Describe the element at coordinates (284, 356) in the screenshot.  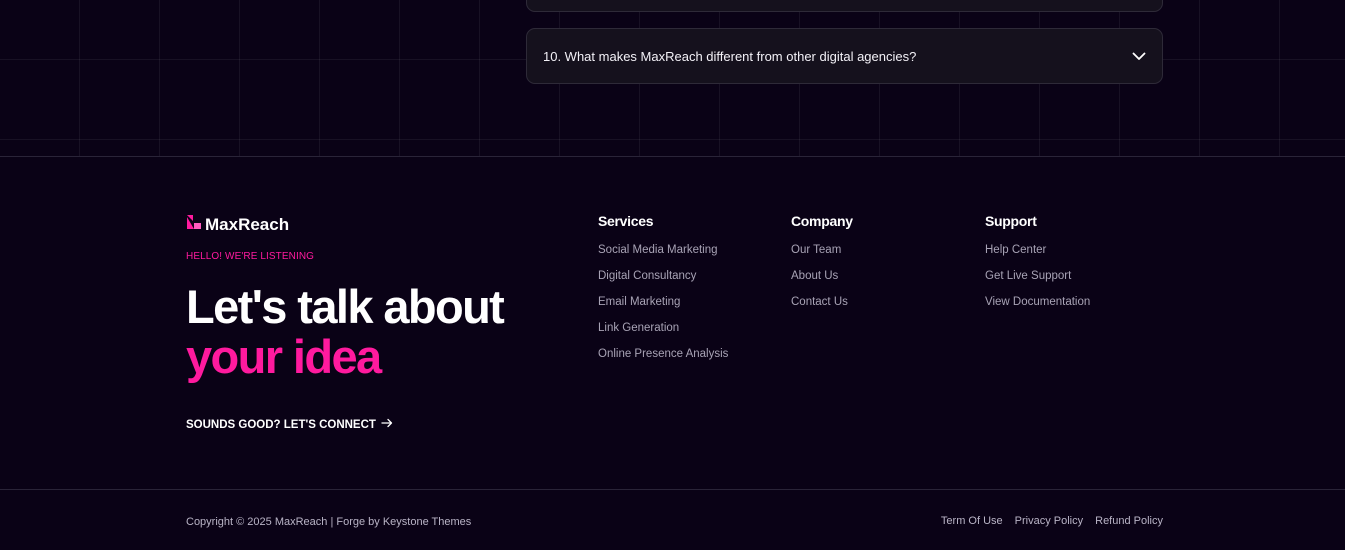
I see `headline-line-2: your idea` at that location.